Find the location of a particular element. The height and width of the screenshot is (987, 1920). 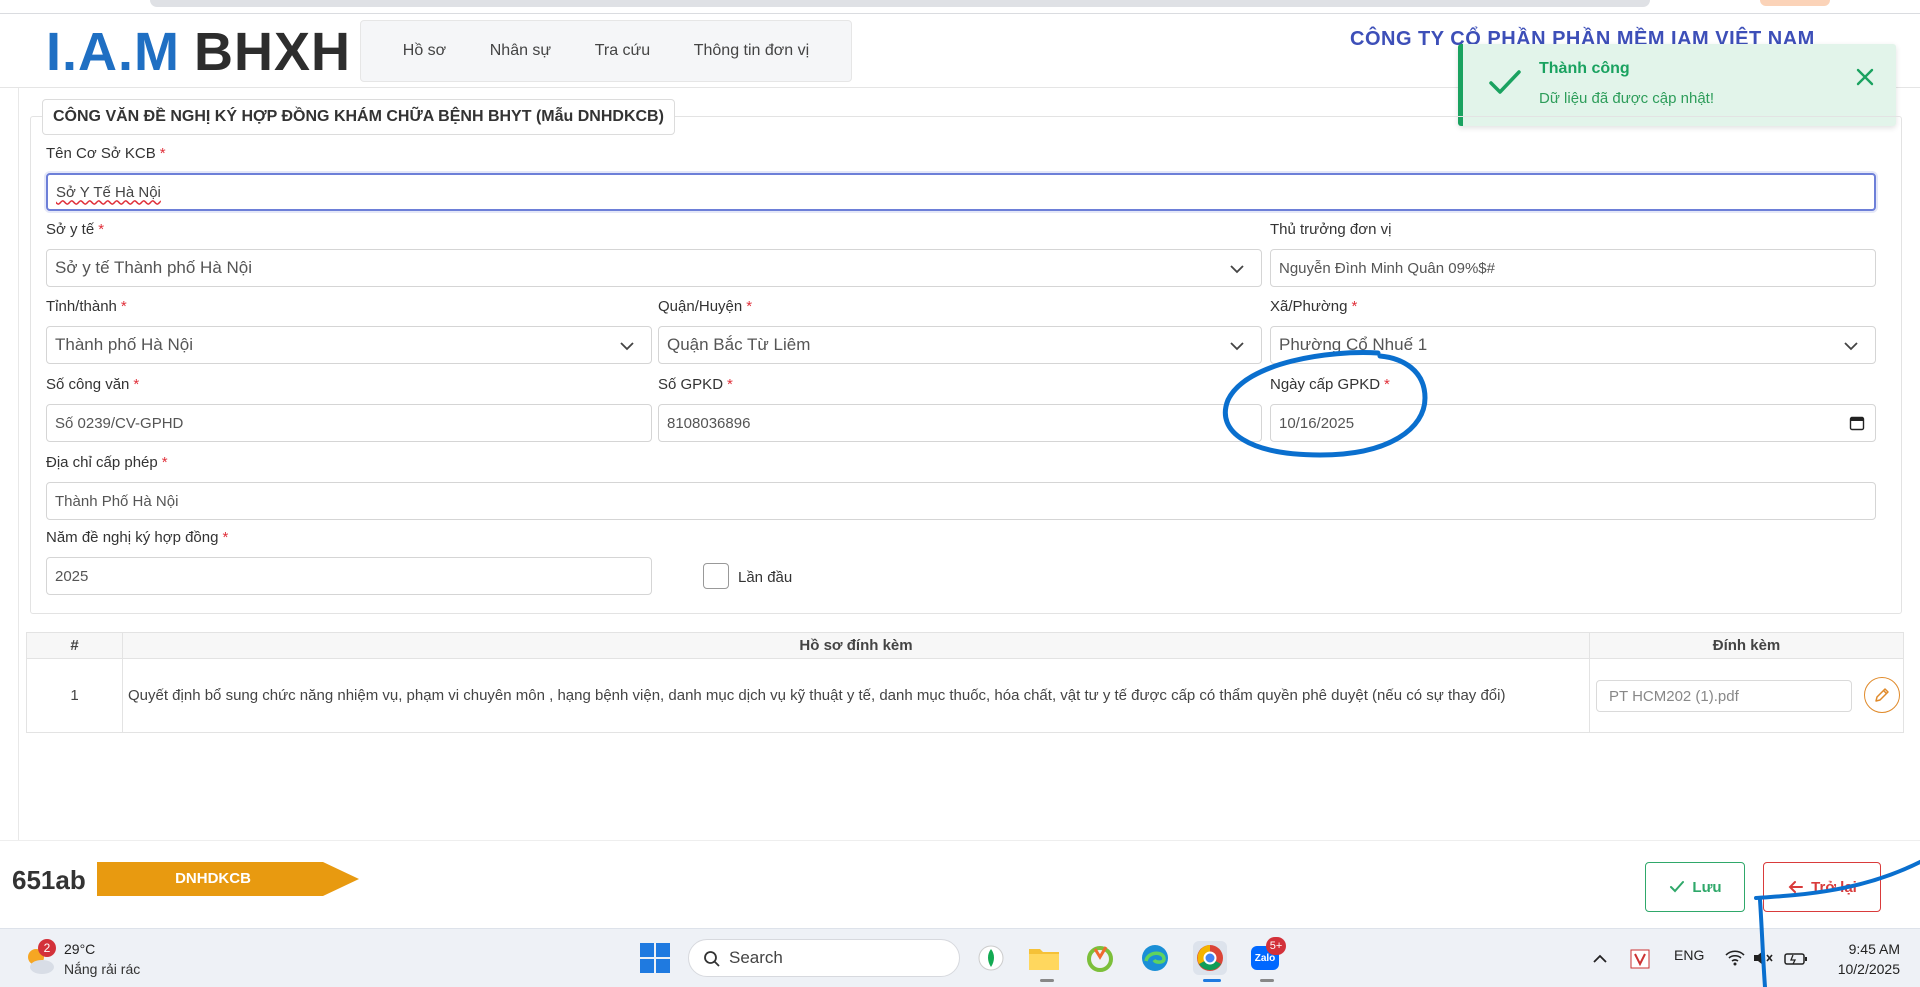

browser-chrome is located at coordinates (960, 7).